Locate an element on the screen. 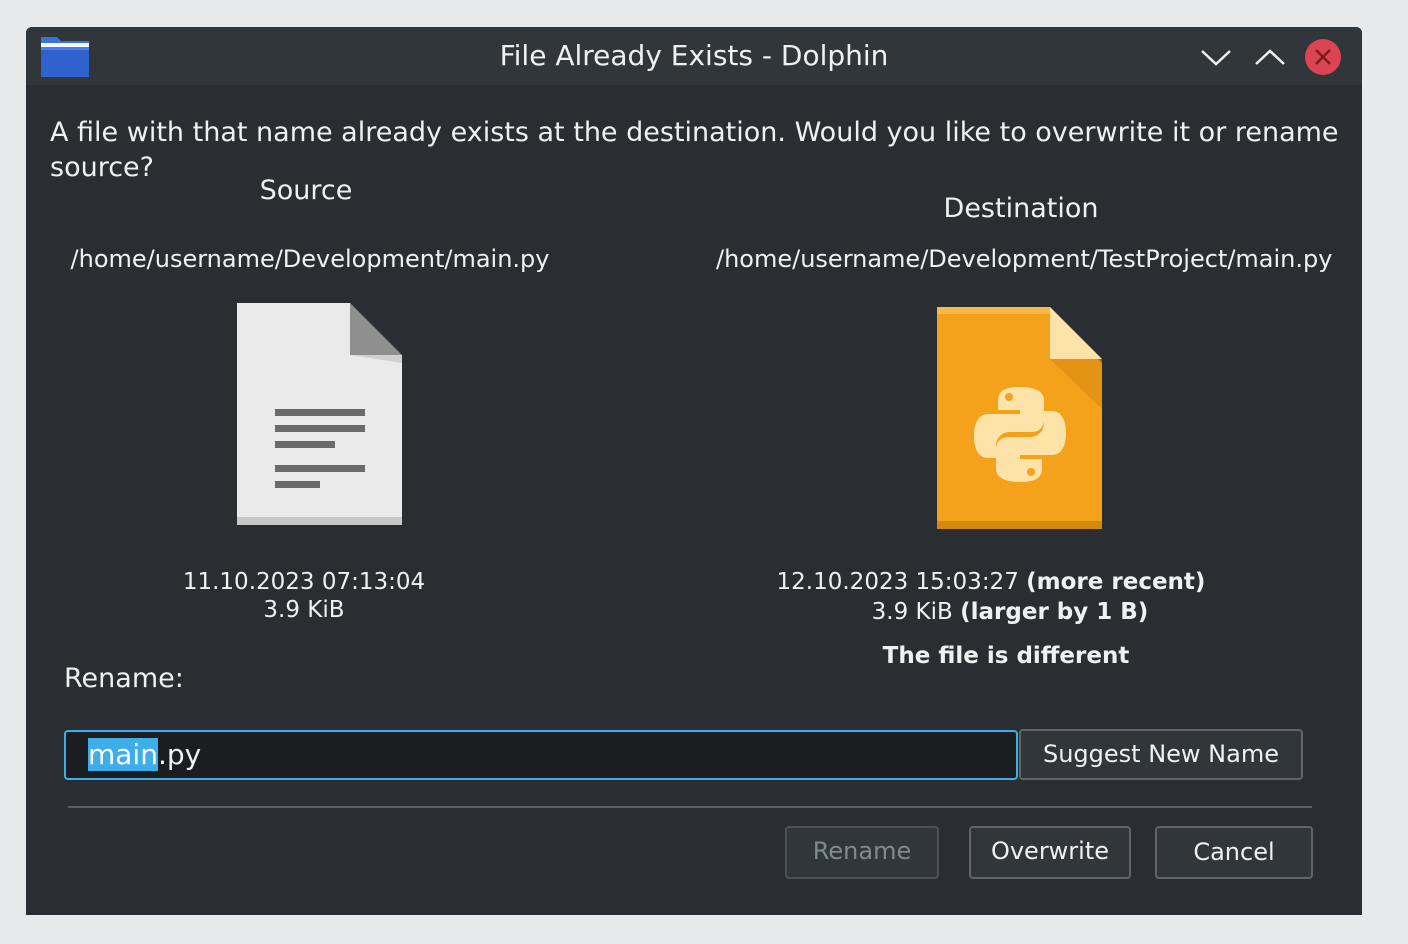 This screenshot has height=944, width=1408. difference-notice: The file is different is located at coordinates (1006, 656).